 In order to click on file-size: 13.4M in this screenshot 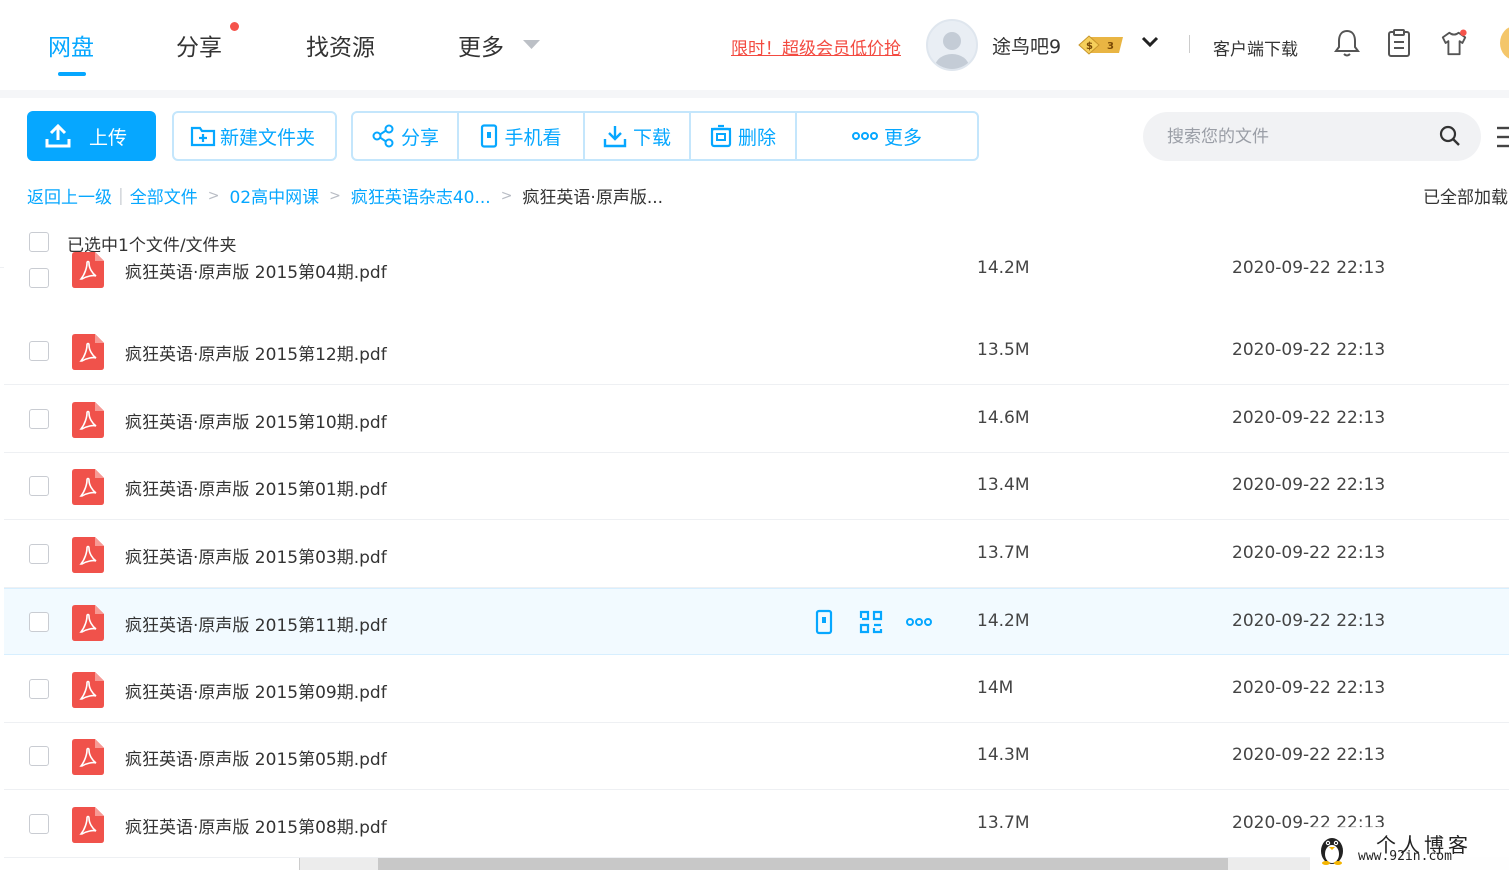, I will do `click(1003, 485)`.